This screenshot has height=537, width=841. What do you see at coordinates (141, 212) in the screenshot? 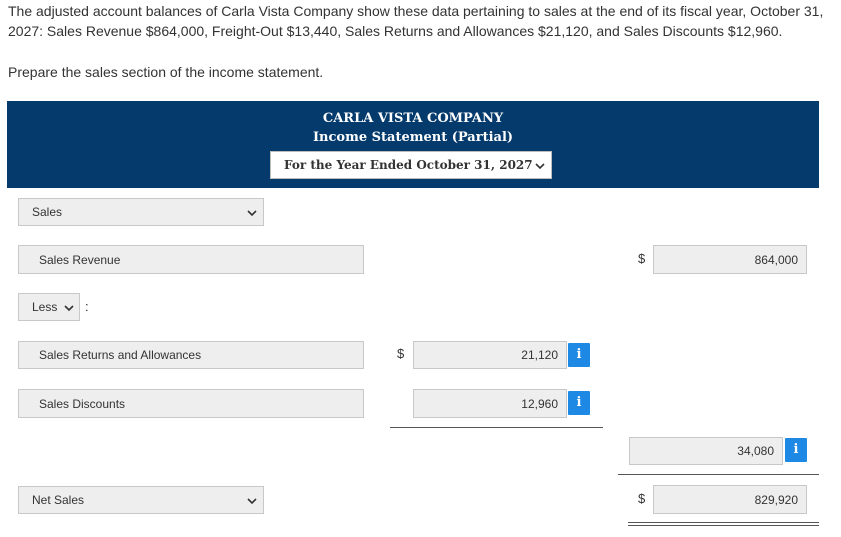
I see `sales-heading-select: Sales` at bounding box center [141, 212].